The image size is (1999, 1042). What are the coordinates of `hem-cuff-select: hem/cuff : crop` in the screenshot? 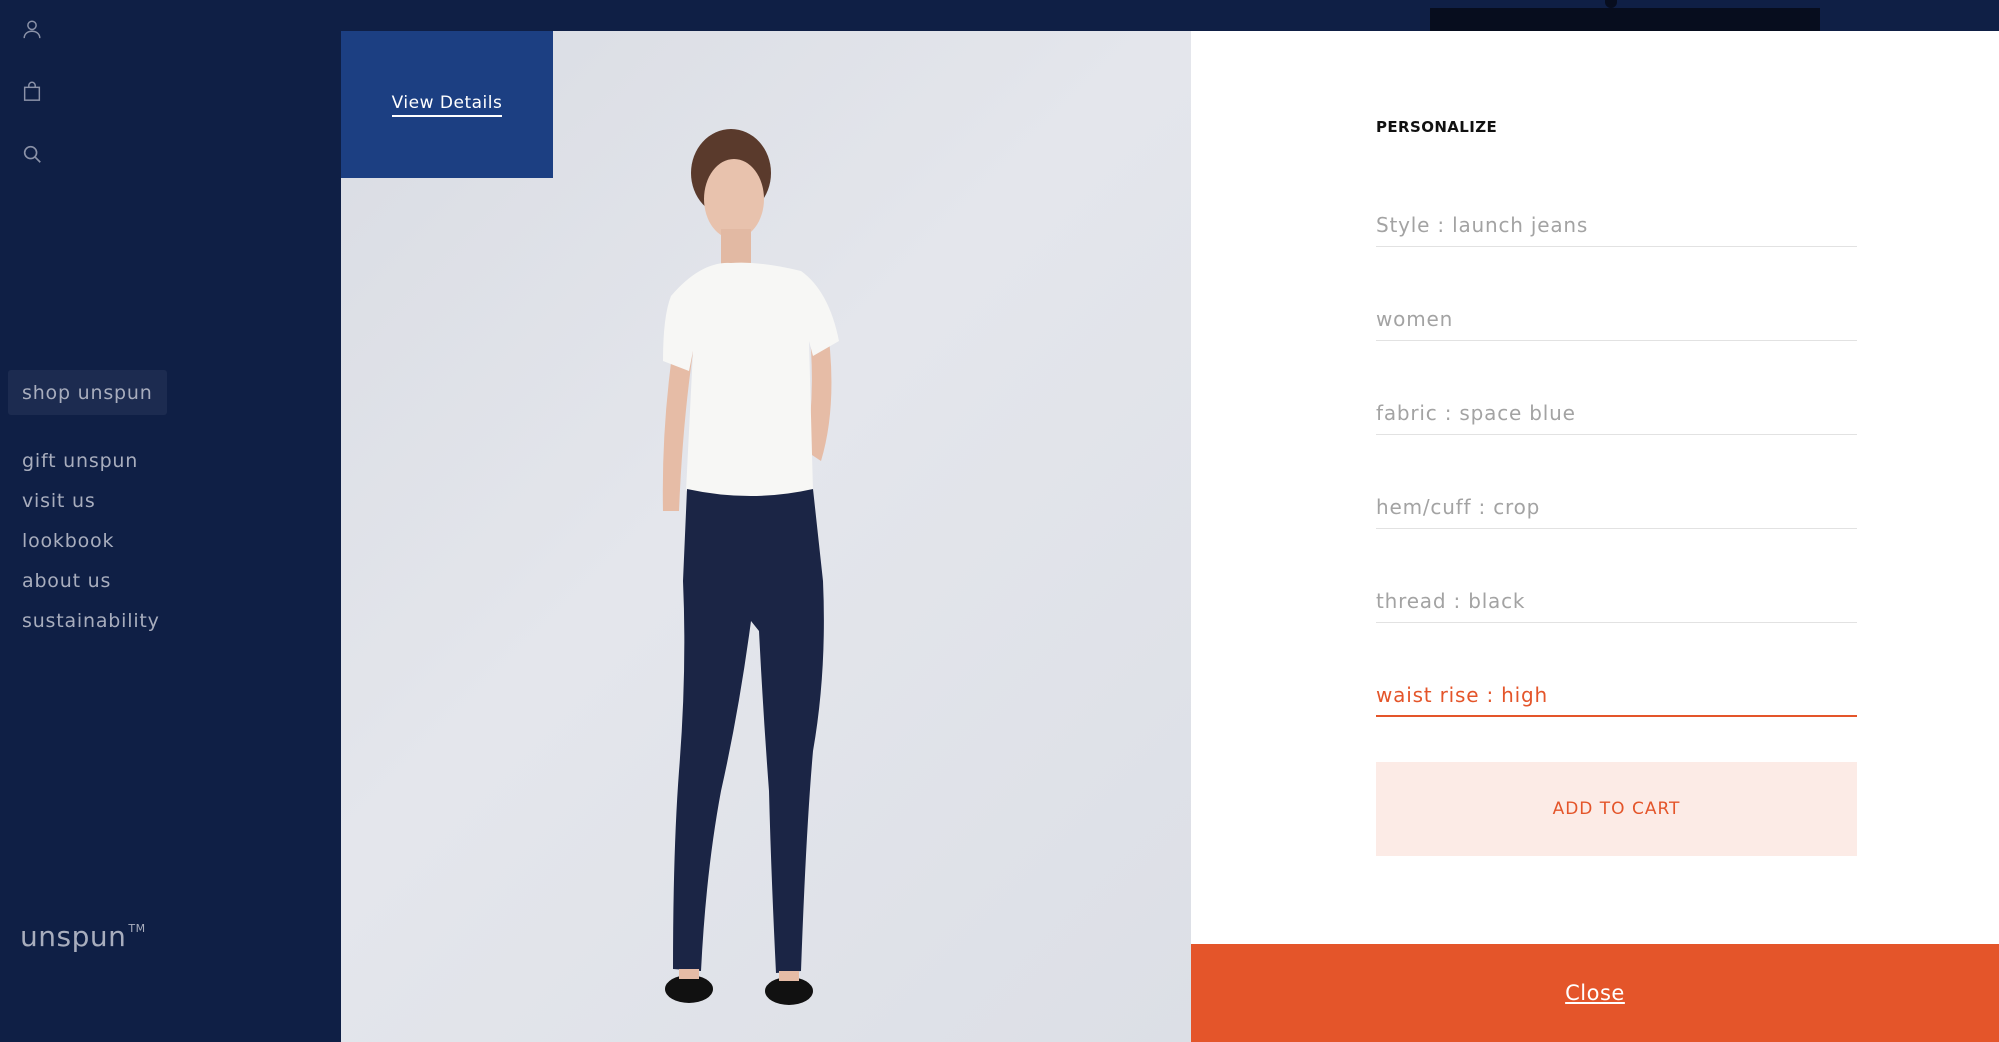 It's located at (1616, 505).